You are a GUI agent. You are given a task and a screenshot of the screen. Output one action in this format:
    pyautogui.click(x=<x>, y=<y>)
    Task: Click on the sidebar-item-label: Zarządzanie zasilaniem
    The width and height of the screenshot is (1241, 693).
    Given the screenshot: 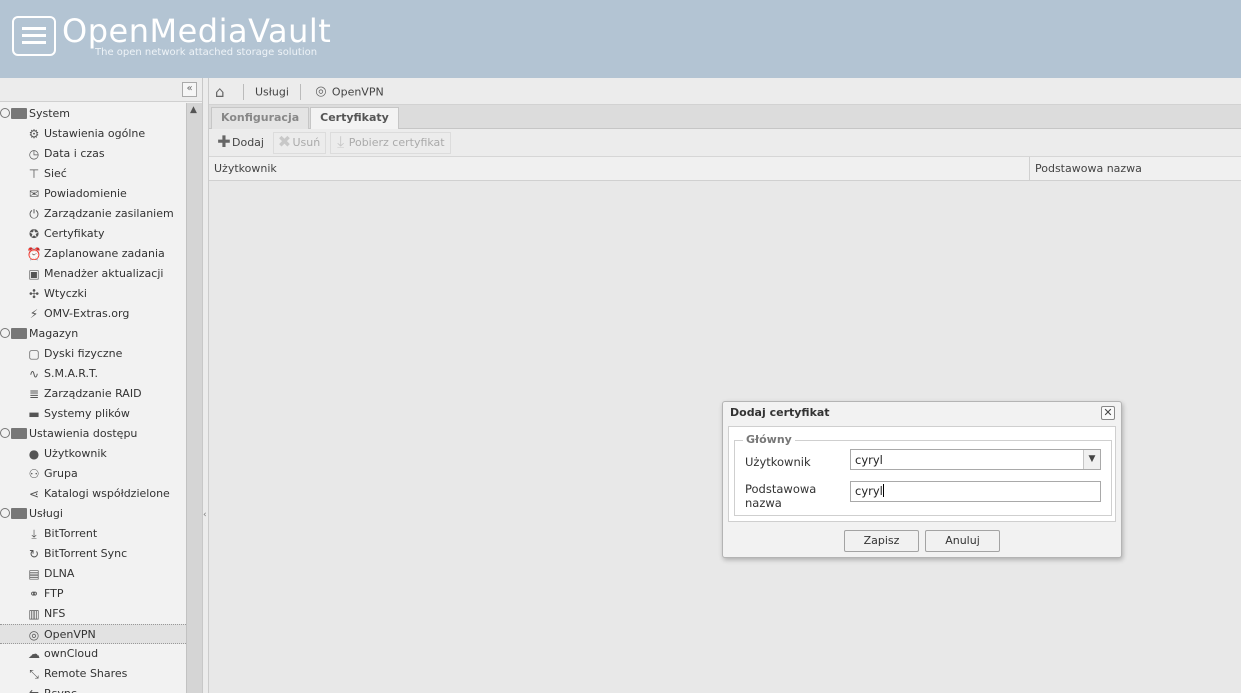 What is the action you would take?
    pyautogui.click(x=109, y=213)
    